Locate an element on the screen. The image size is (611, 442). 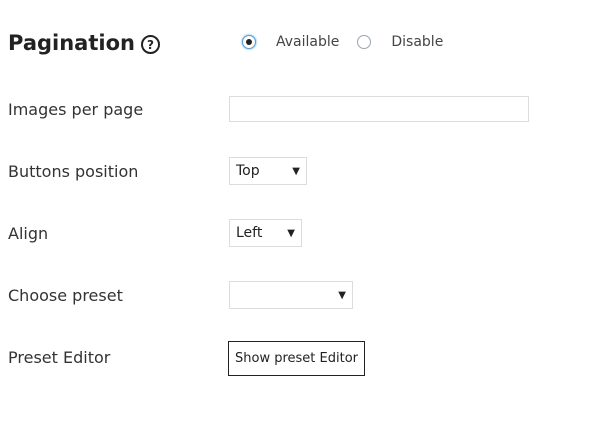
pagination-radio-group: Available Disable is located at coordinates (342, 42).